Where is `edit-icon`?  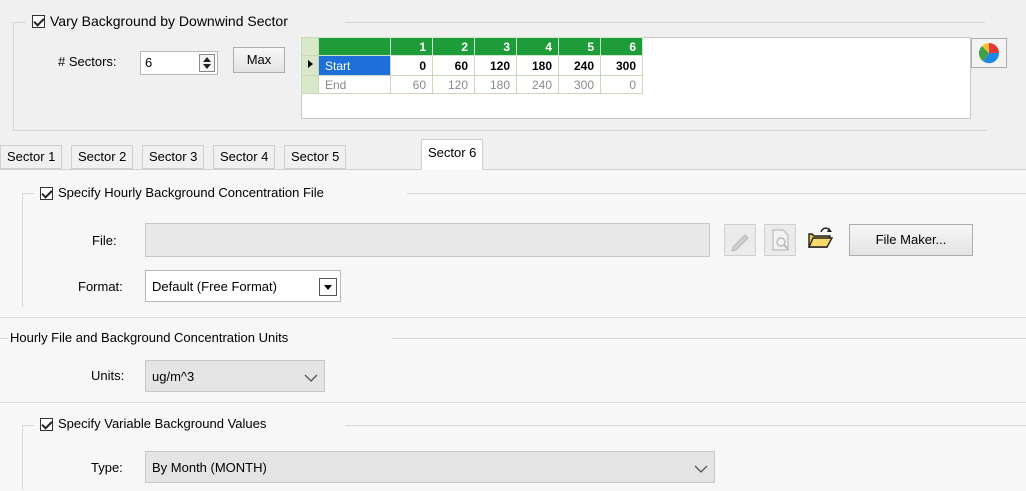 edit-icon is located at coordinates (740, 243).